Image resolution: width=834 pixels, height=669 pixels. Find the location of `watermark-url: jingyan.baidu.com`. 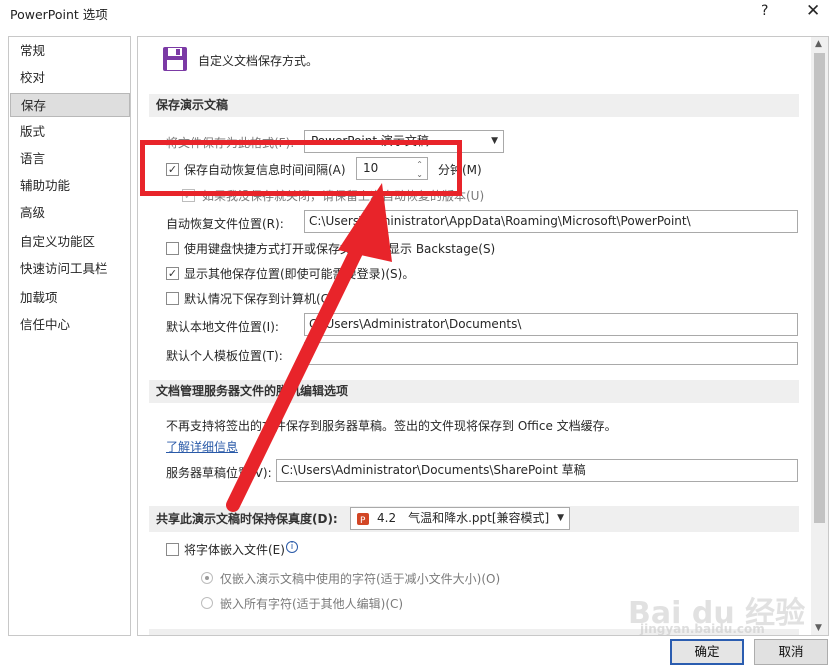

watermark-url: jingyan.baidu.com is located at coordinates (702, 629).